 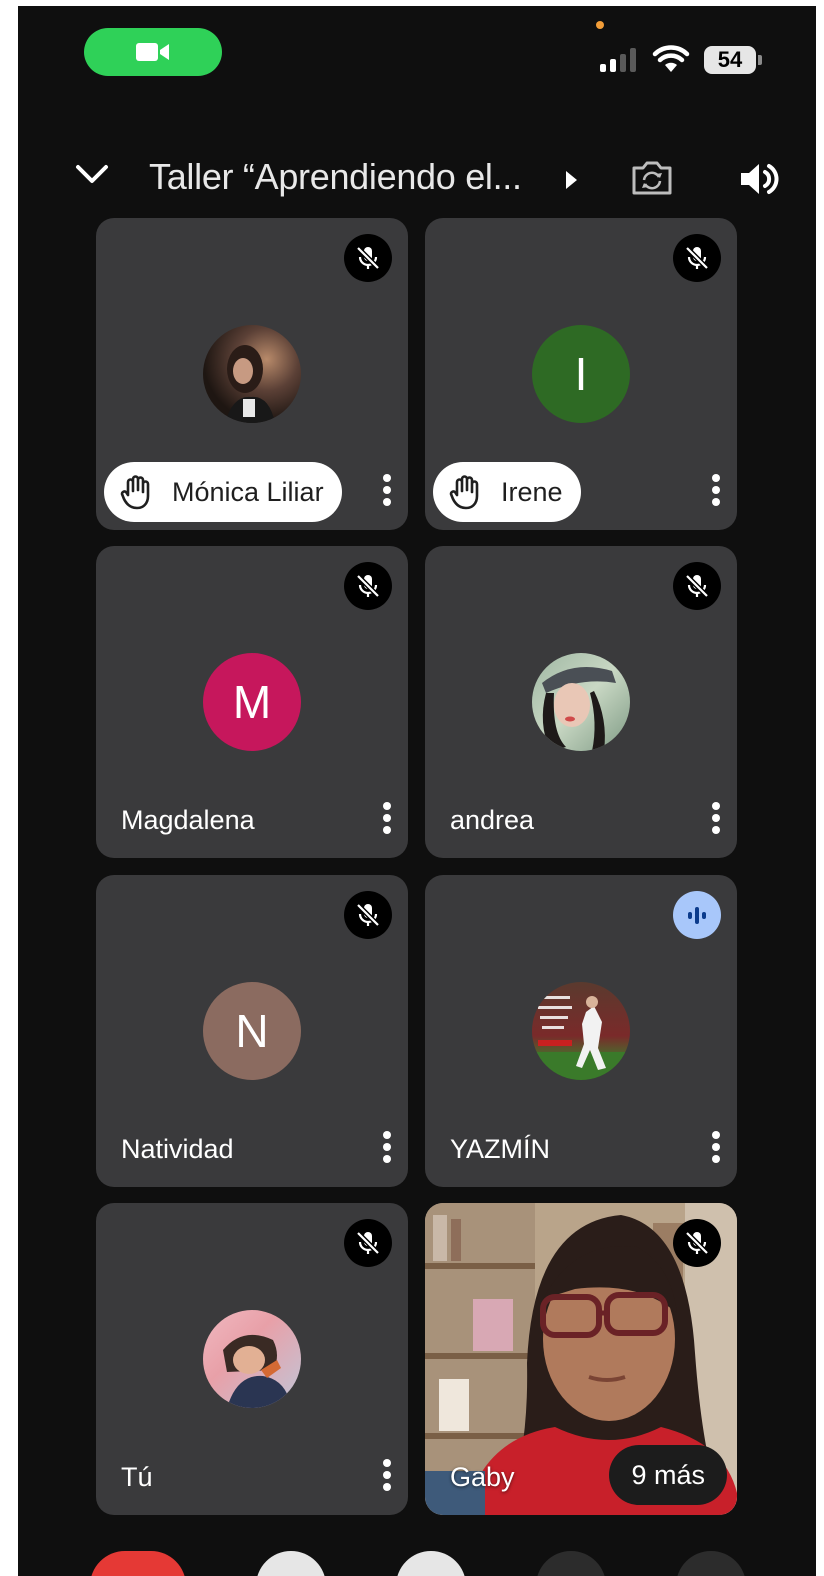 What do you see at coordinates (492, 820) in the screenshot?
I see `participant-name: andrea` at bounding box center [492, 820].